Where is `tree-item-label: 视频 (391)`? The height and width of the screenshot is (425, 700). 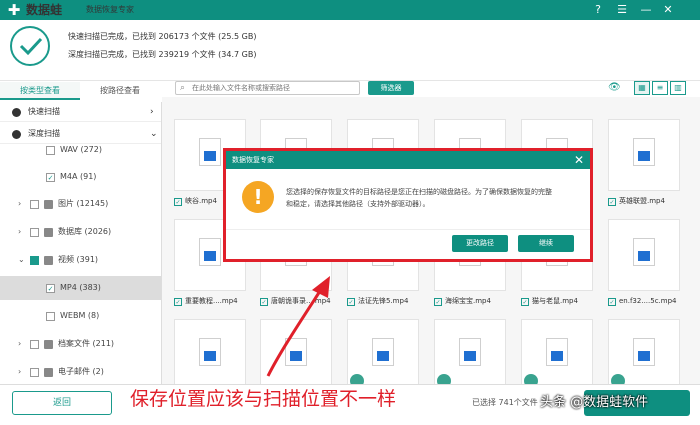
tree-item-label: 视频 (391) is located at coordinates (78, 259).